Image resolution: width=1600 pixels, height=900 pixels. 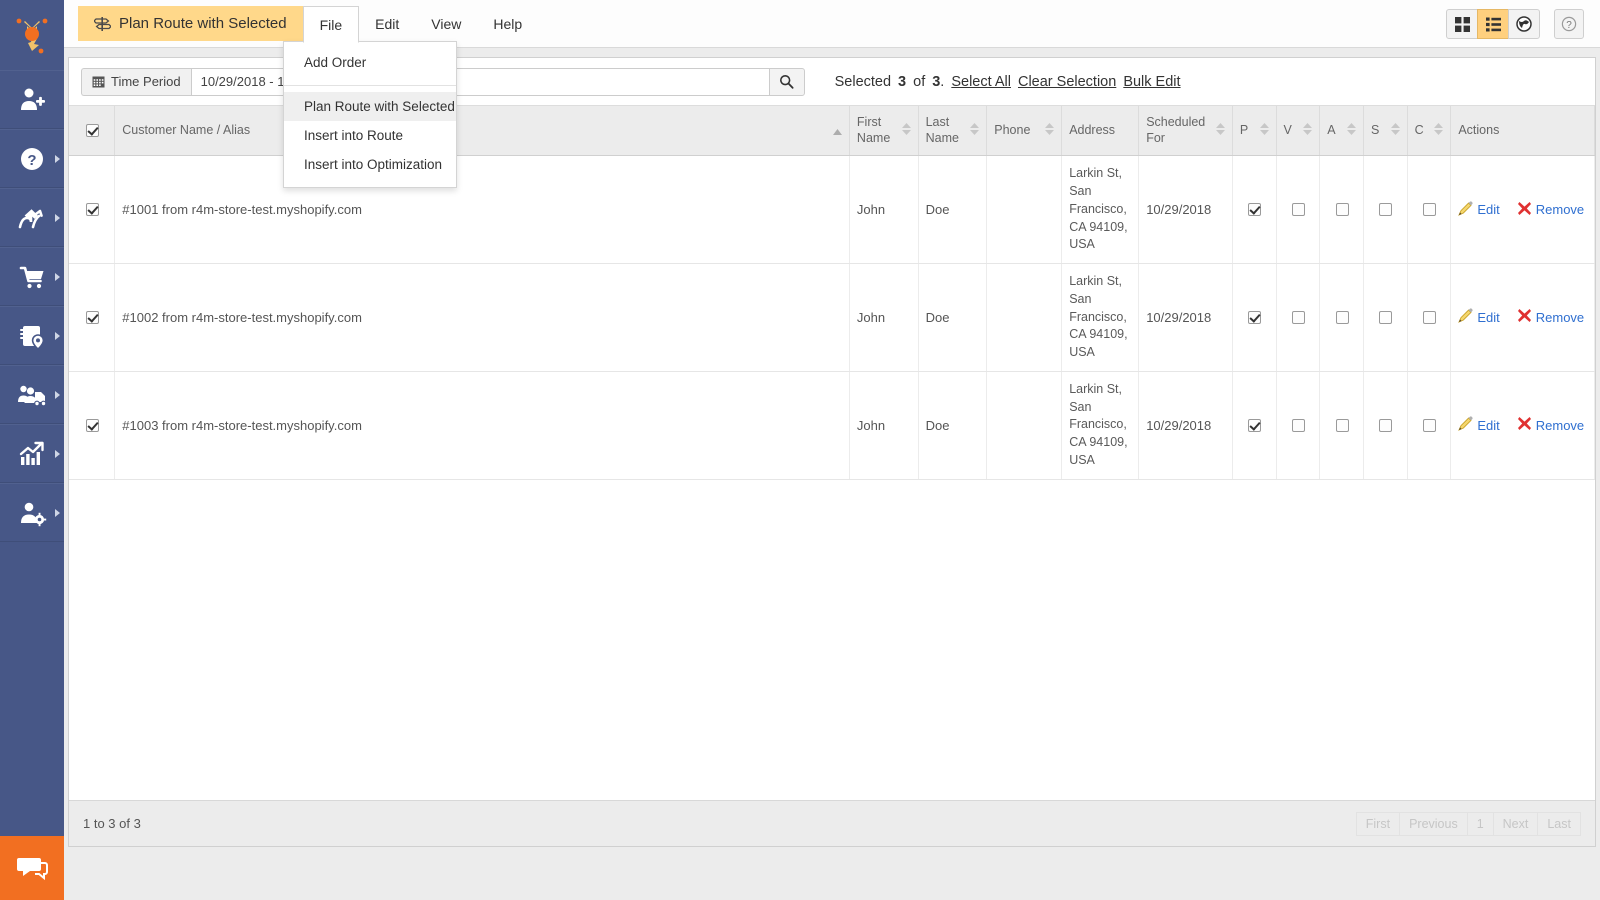 What do you see at coordinates (1462, 24) in the screenshot?
I see `grid-view-button` at bounding box center [1462, 24].